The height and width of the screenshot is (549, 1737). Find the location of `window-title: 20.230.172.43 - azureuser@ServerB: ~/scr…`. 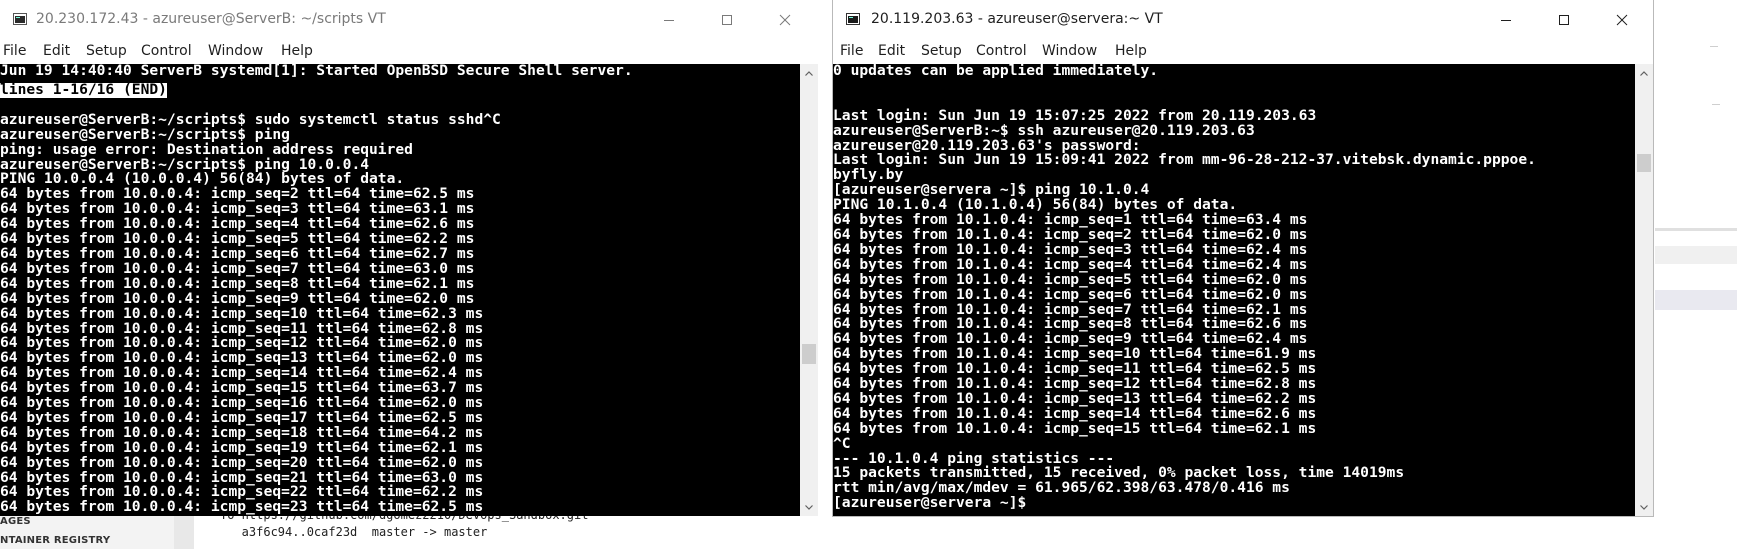

window-title: 20.230.172.43 - azureuser@ServerB: ~/scr… is located at coordinates (211, 19).